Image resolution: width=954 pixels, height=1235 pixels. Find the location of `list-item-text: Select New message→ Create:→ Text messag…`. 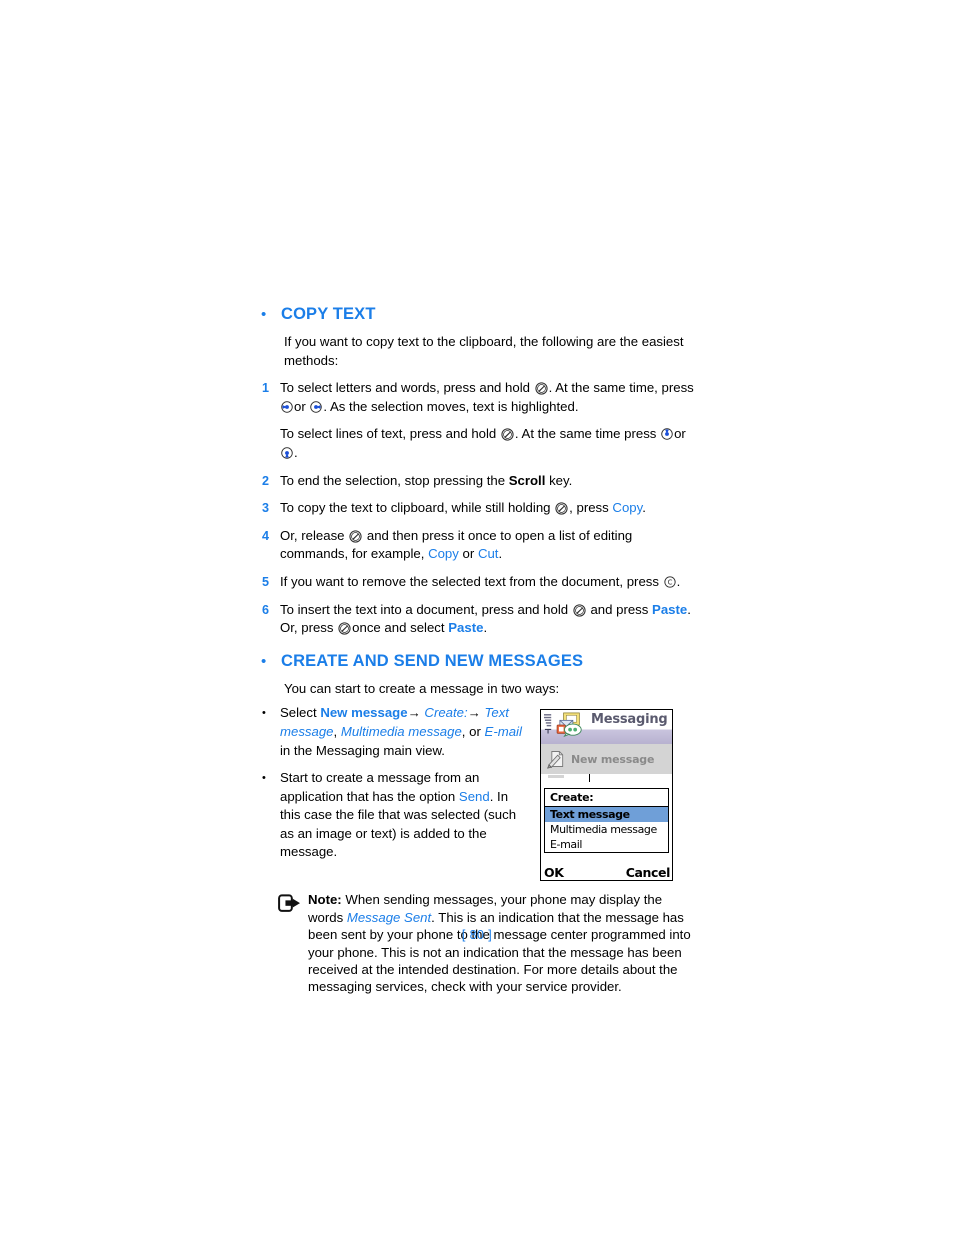

list-item-text: Select New message→ Create:→ Text messag… is located at coordinates (404, 732).